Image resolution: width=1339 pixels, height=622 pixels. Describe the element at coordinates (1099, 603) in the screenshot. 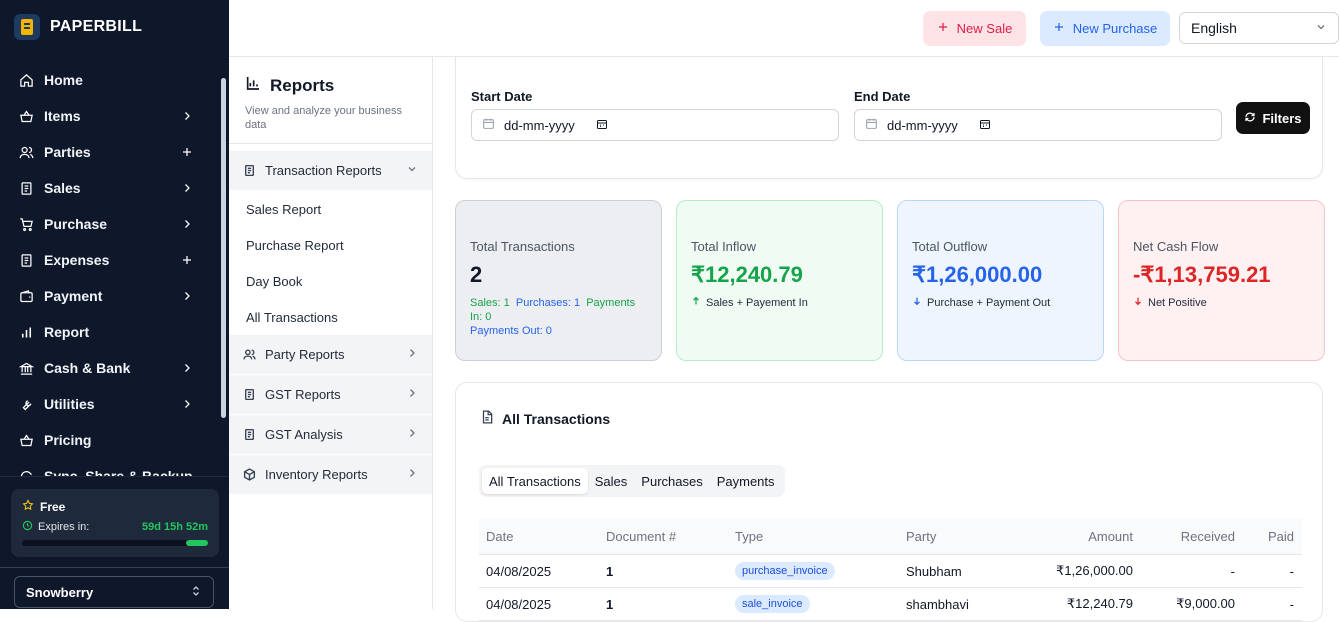

I see `cell-amount: ₹12,240.79` at that location.